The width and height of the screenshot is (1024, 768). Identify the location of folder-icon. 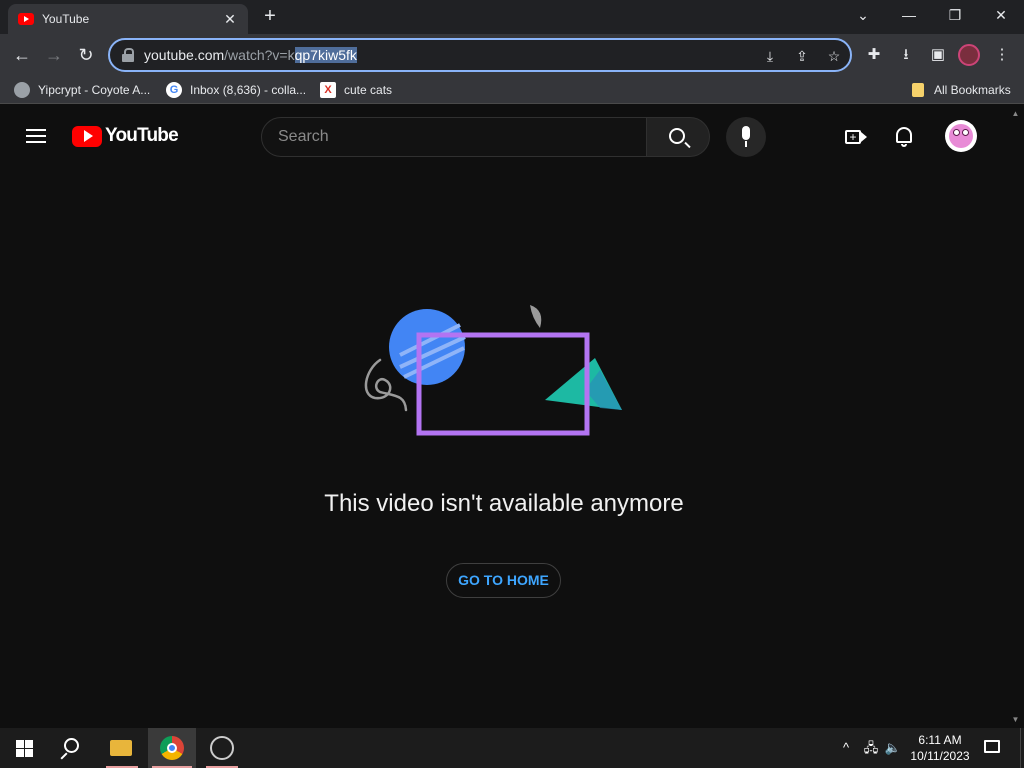
(918, 90).